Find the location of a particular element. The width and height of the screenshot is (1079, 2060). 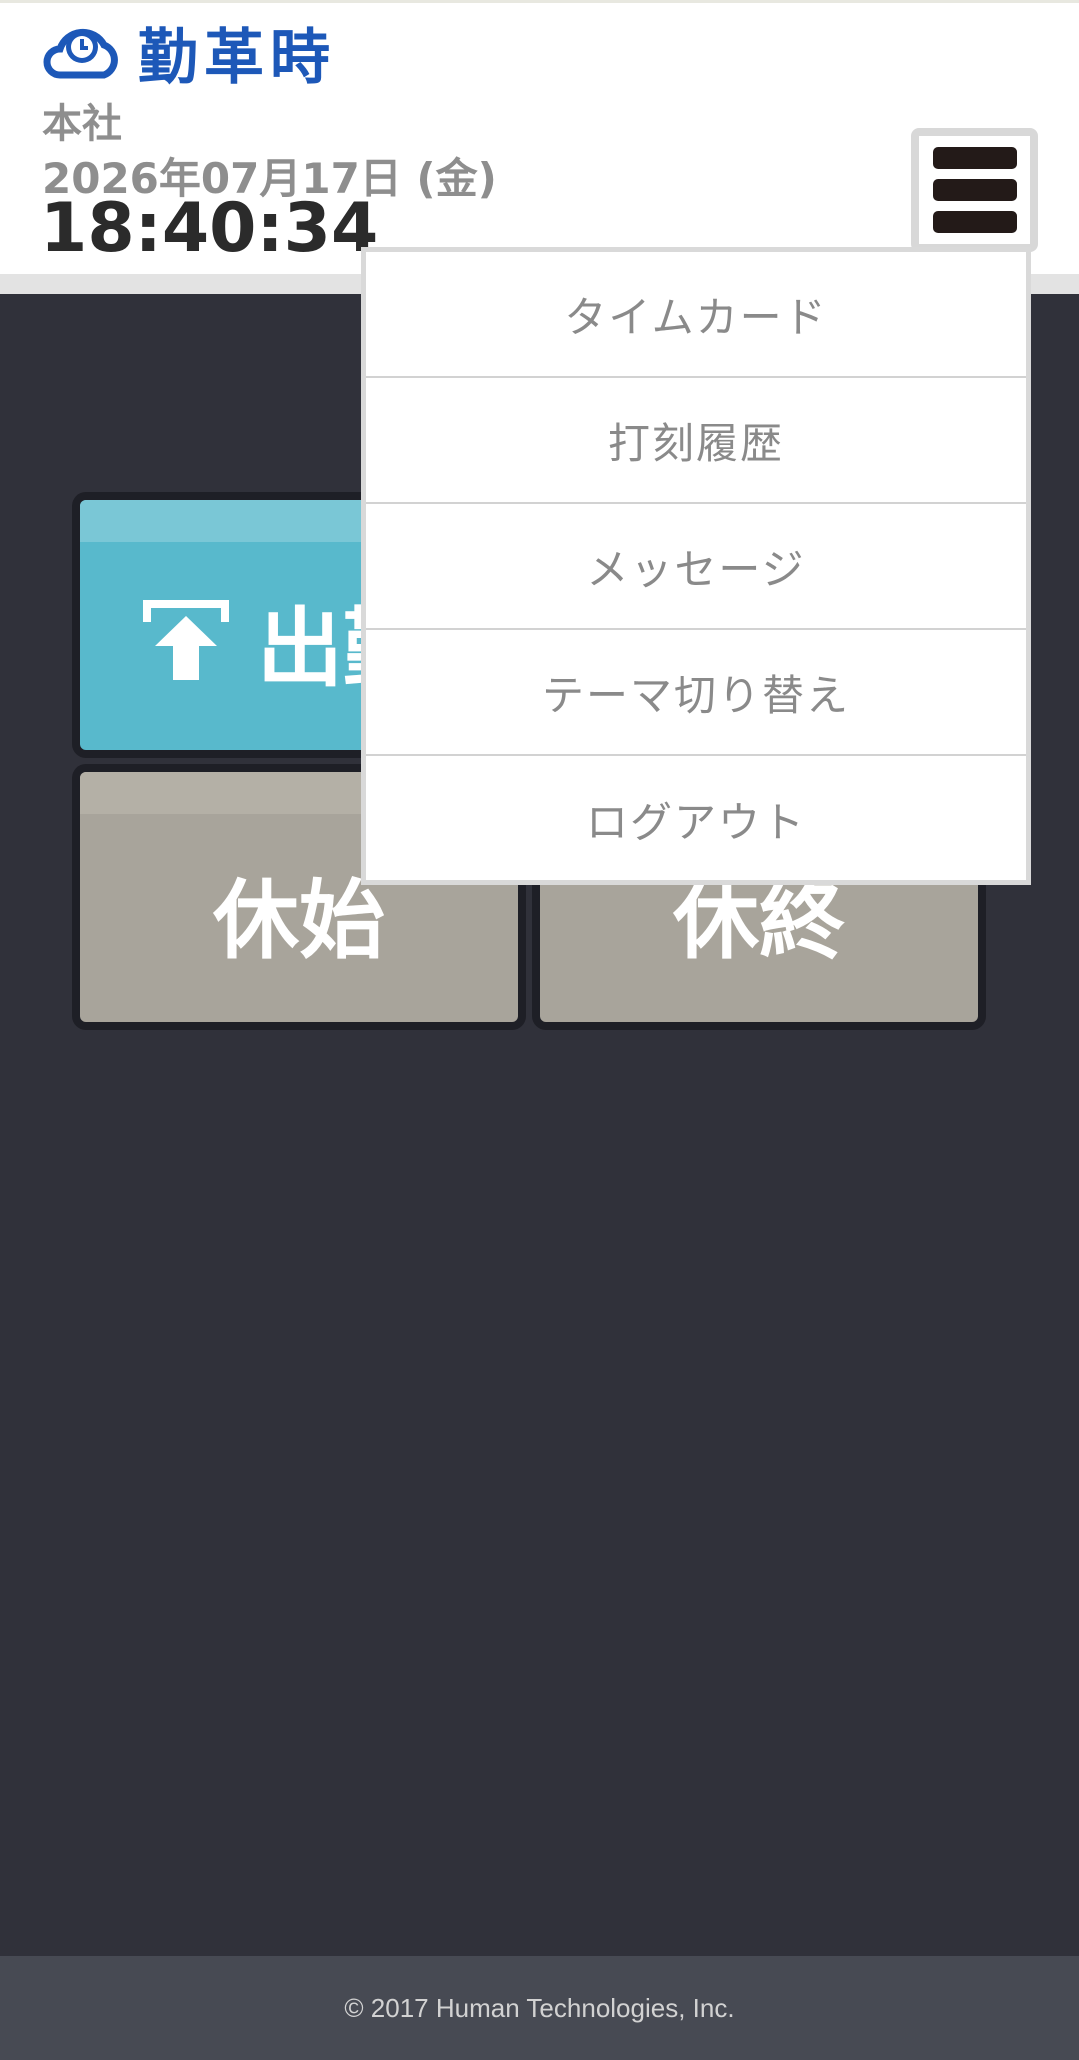

footer-copyright: © 2017 Human Technologies, Inc. is located at coordinates (539, 2008).